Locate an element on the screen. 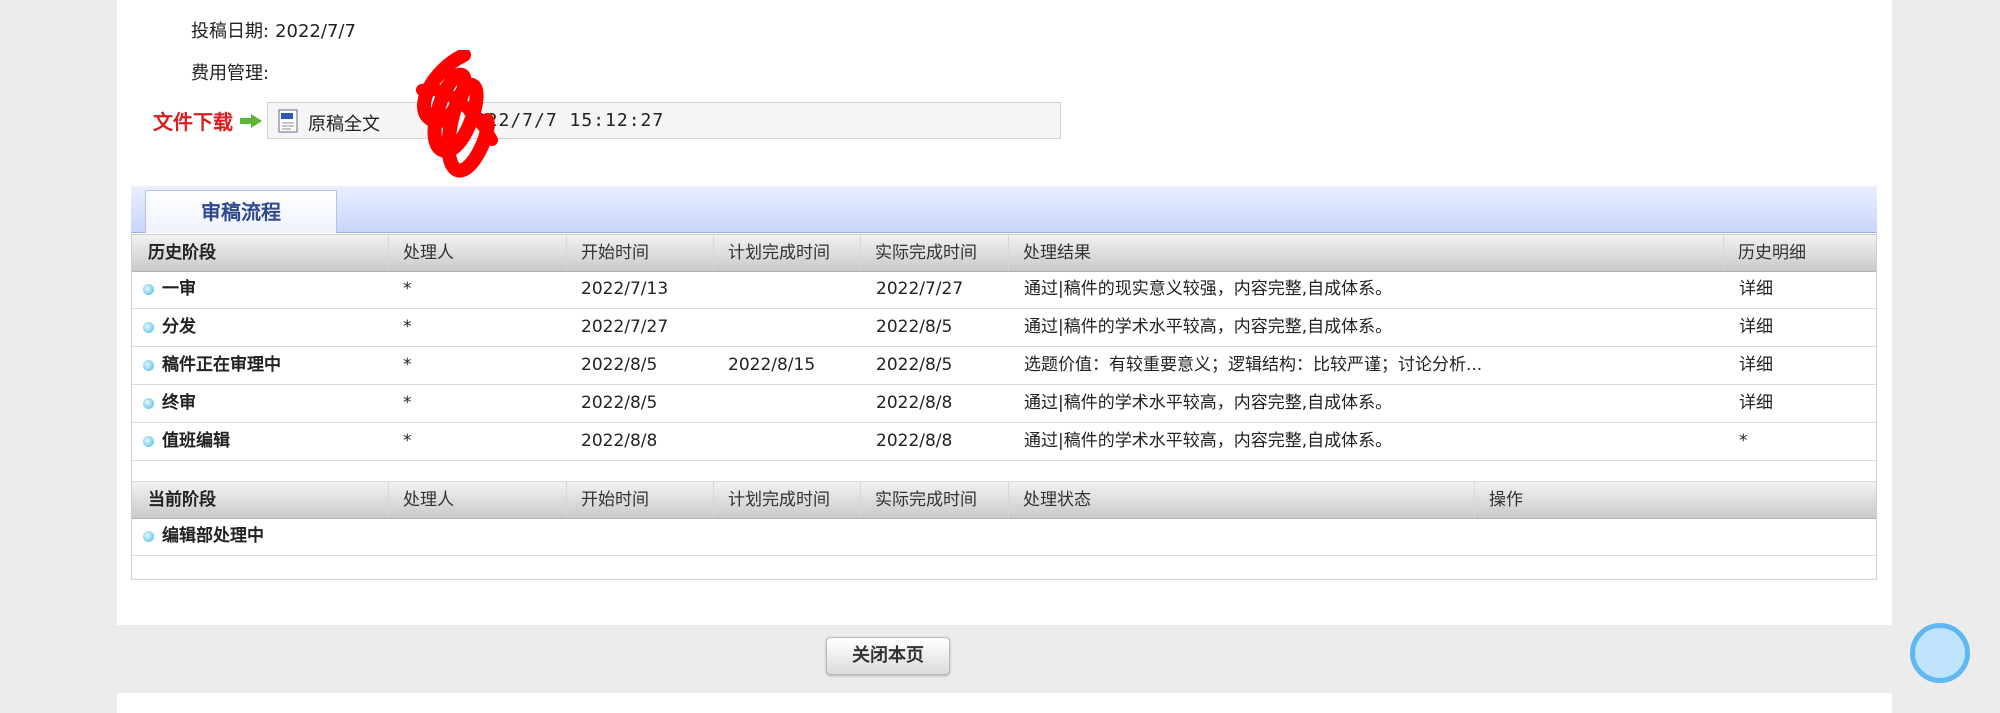 This screenshot has height=713, width=2000. stage-name: 值班编辑 is located at coordinates (196, 441).